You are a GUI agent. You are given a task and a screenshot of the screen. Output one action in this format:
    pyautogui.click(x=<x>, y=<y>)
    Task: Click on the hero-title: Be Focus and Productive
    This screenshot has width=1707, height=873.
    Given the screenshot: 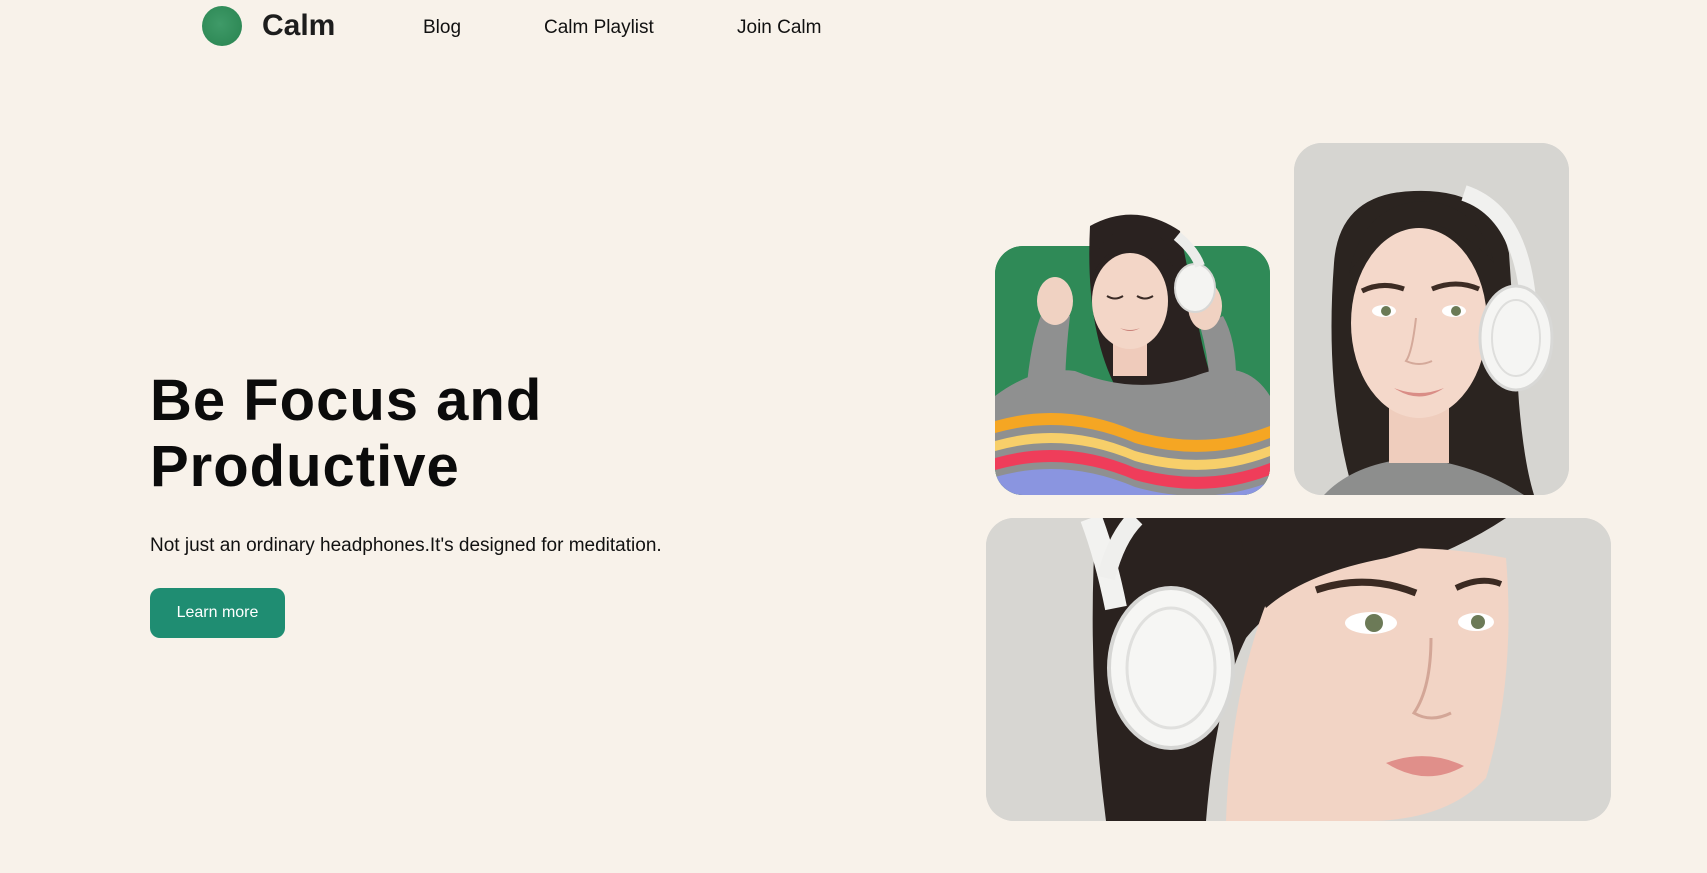 What is the action you would take?
    pyautogui.click(x=460, y=434)
    